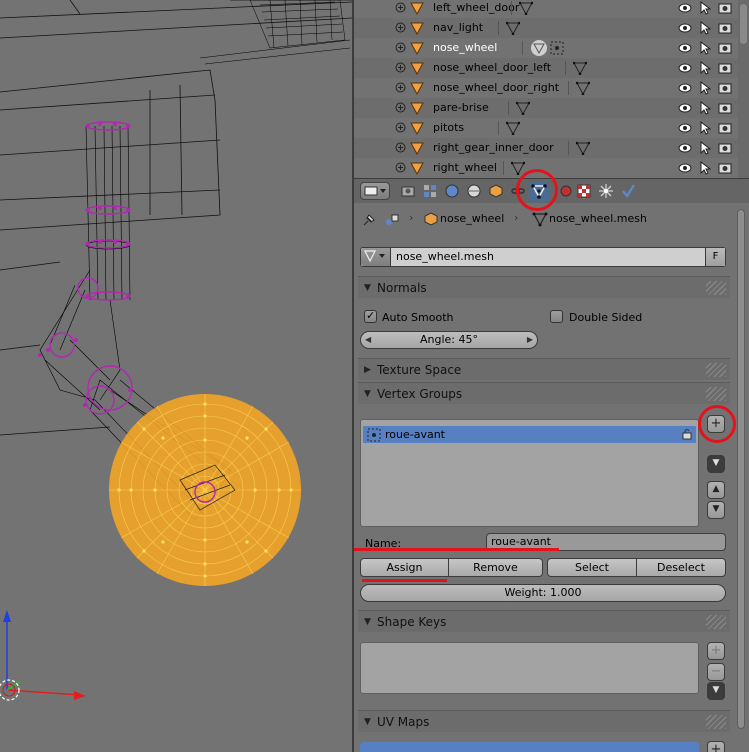 This screenshot has height=752, width=749. I want to click on outliner-item-name: nose_wheel_door_left, so click(492, 67).